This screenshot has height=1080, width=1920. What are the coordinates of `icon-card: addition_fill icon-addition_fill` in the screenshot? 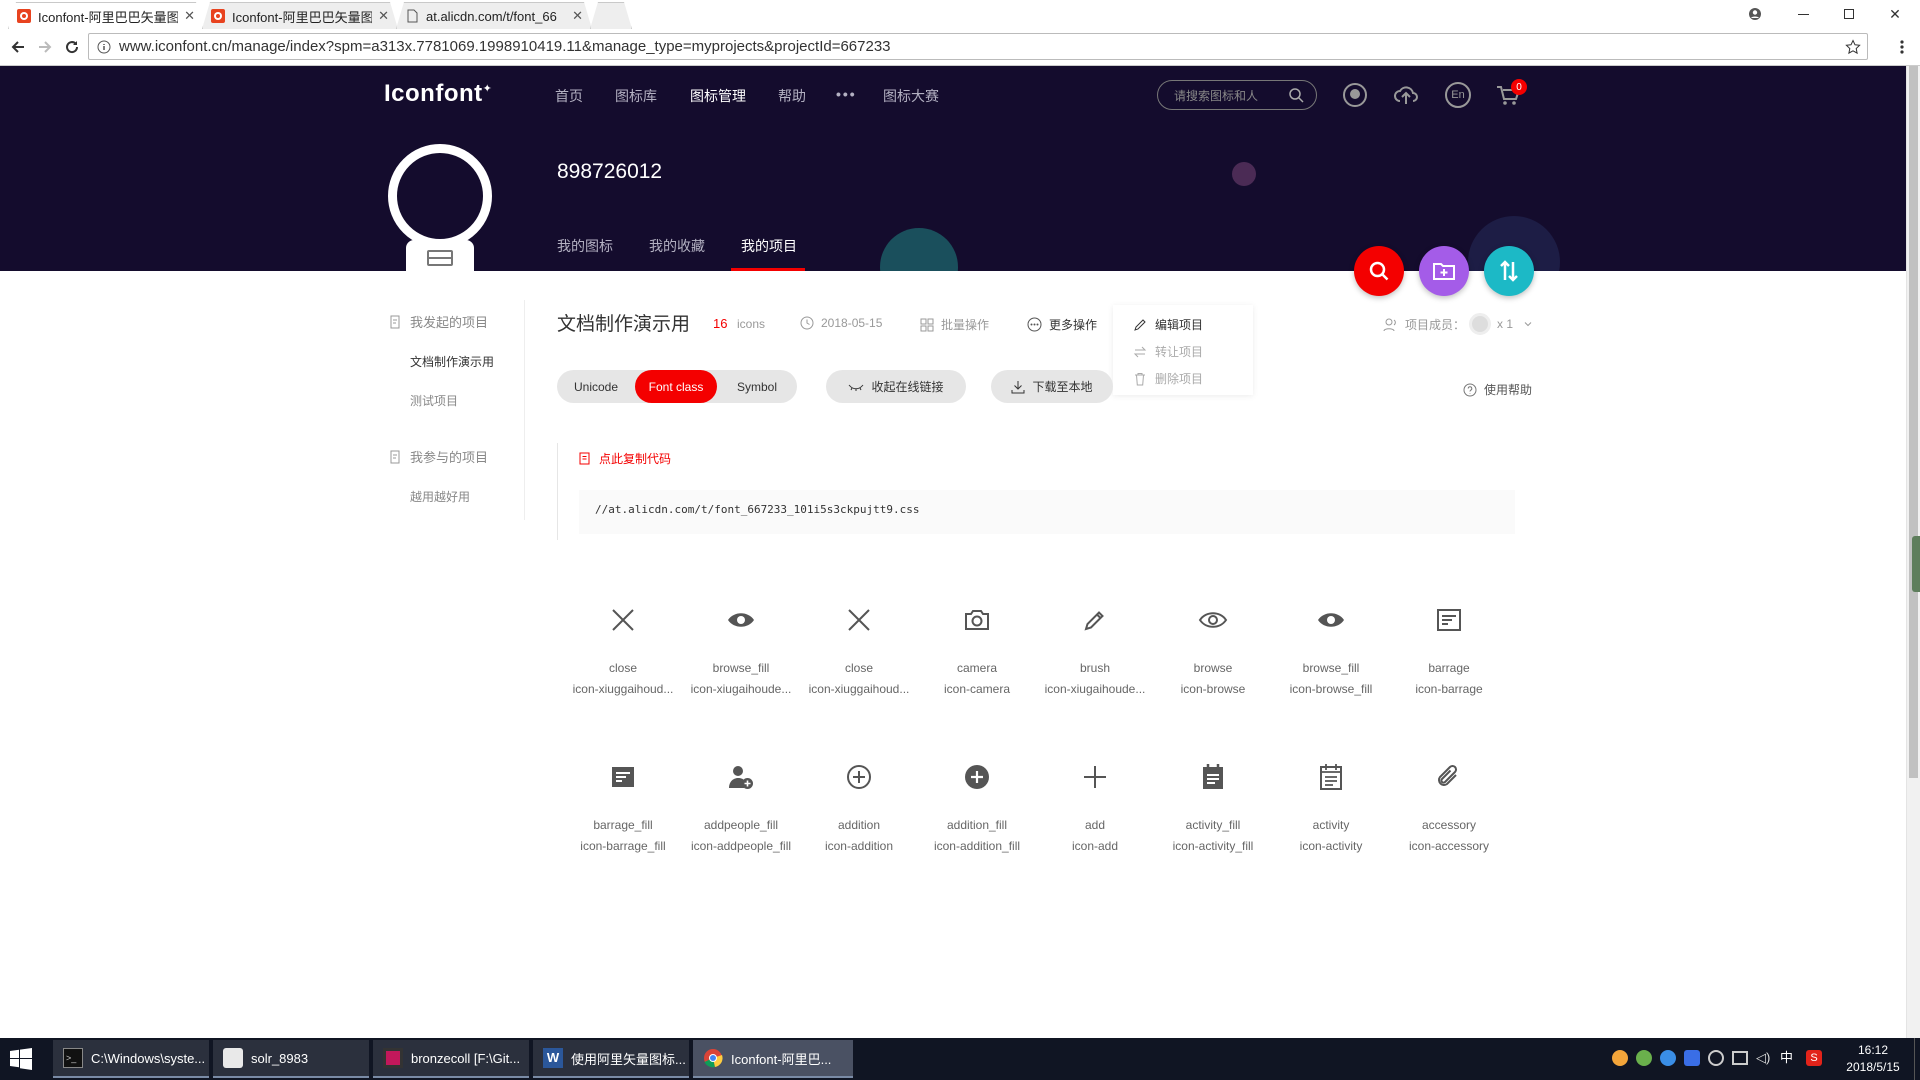 It's located at (977, 807).